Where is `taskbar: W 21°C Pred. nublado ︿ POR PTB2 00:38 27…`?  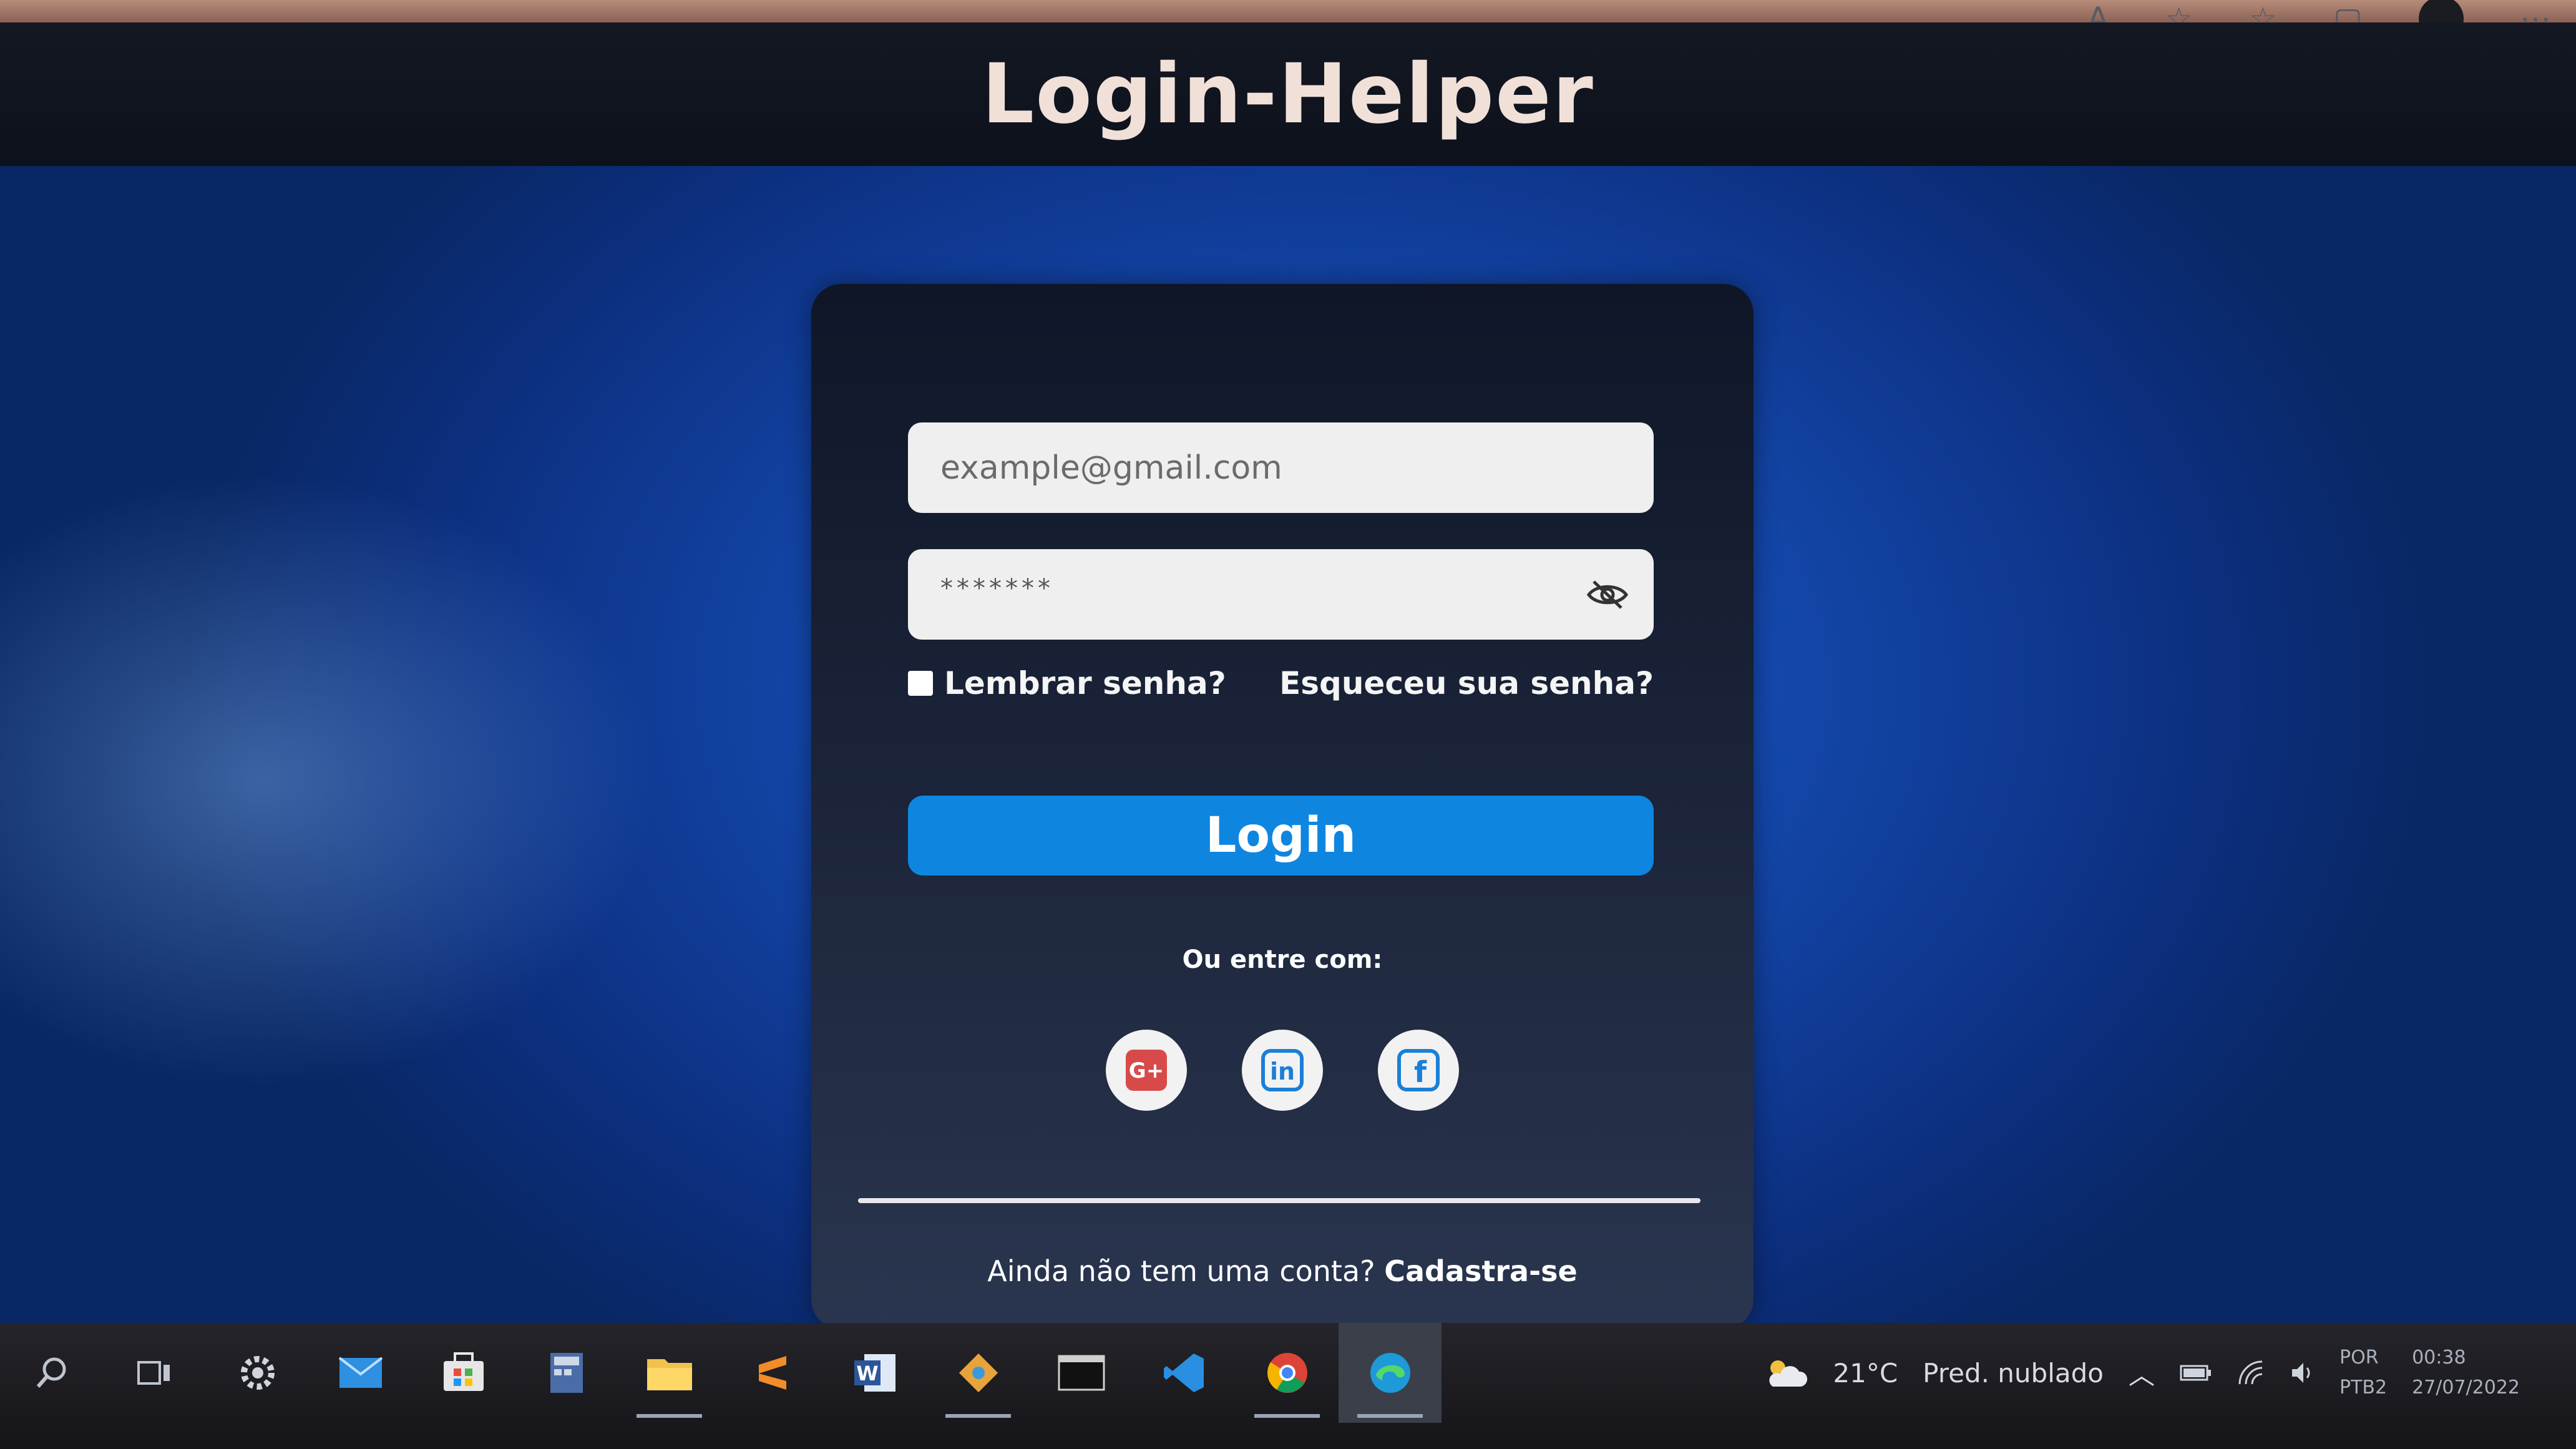 taskbar: W 21°C Pred. nublado ︿ POR PTB2 00:38 27… is located at coordinates (1288, 1386).